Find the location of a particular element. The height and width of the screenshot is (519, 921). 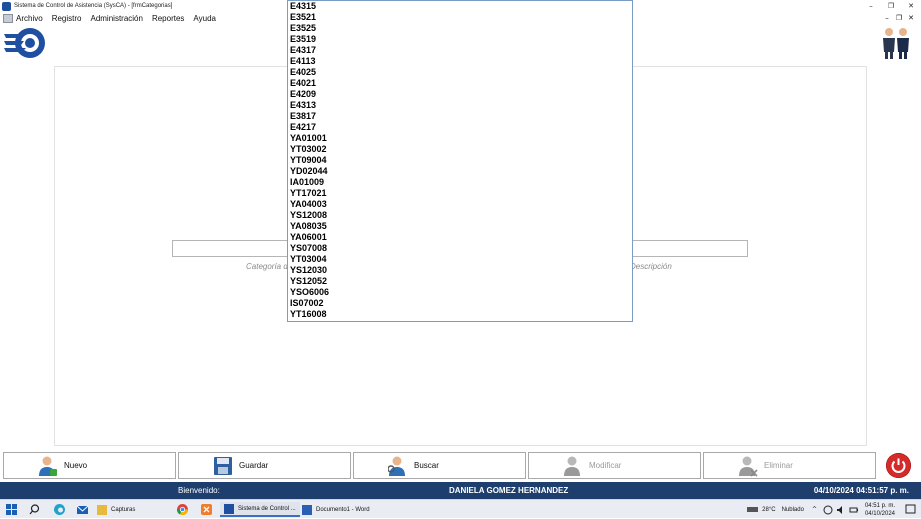

floppy-disk-icon is located at coordinates (223, 465).